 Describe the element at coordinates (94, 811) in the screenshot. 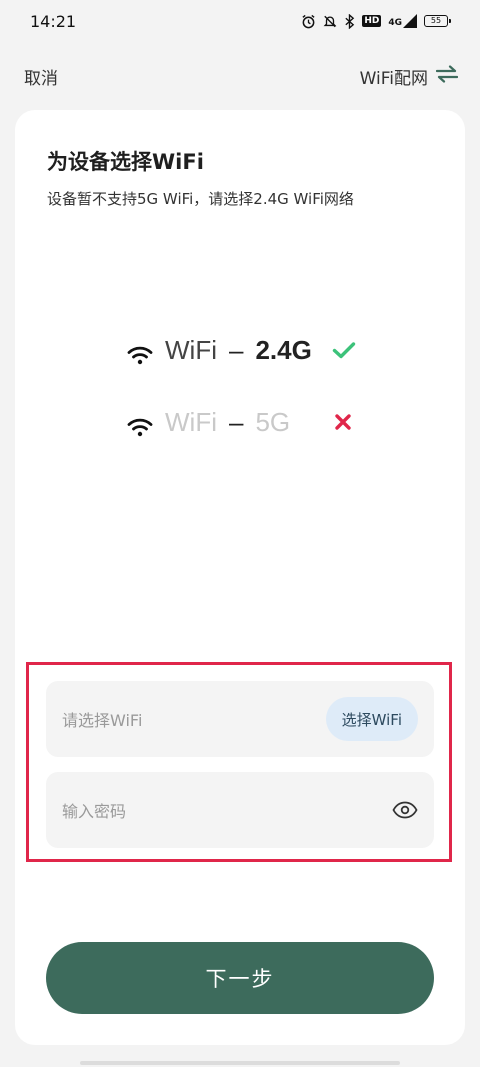

I see `password-field-placeholder: 输入密码` at that location.